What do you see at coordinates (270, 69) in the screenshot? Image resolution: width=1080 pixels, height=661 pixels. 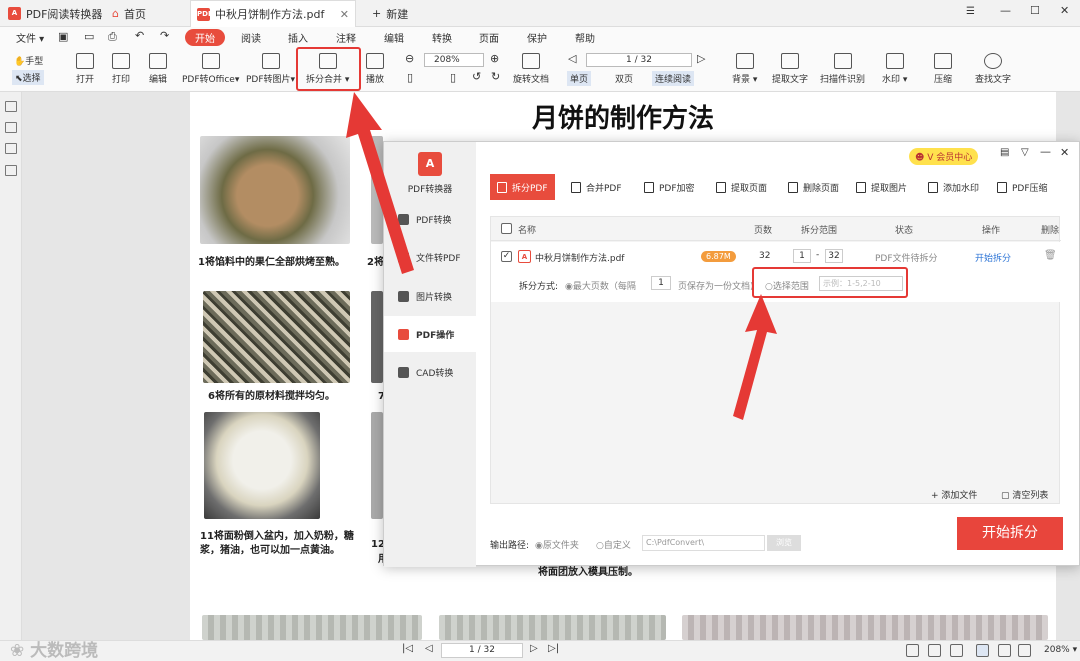 I see `pdf-to-image-button: PDF转图片▾` at bounding box center [270, 69].